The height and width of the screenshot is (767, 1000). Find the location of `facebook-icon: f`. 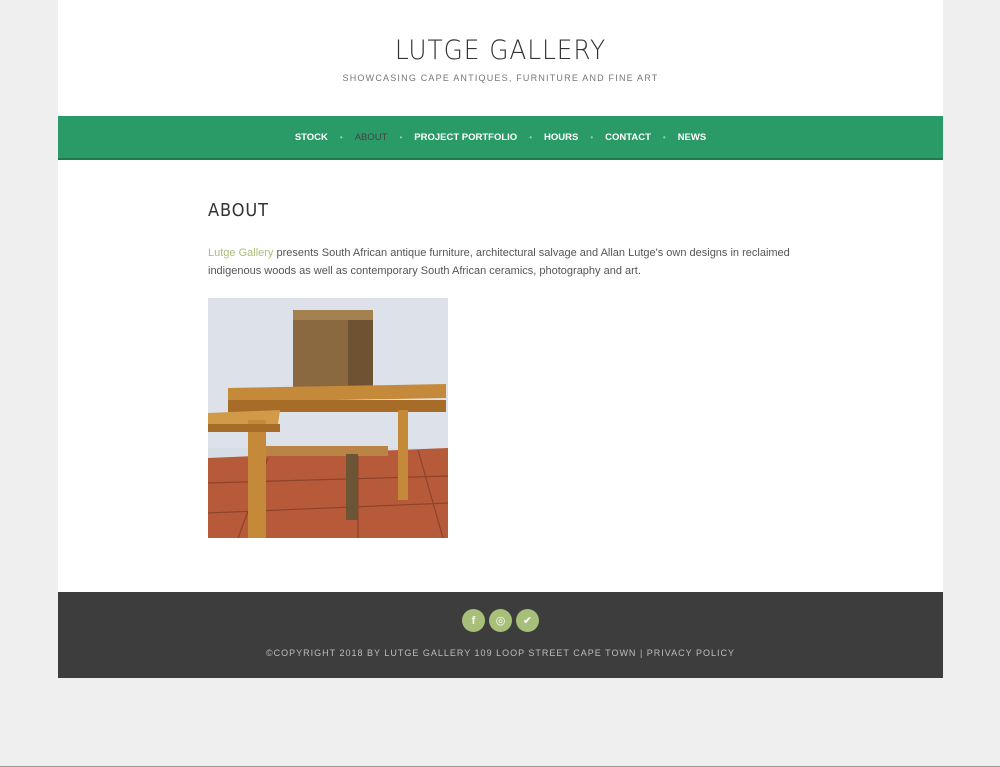

facebook-icon: f is located at coordinates (473, 620).